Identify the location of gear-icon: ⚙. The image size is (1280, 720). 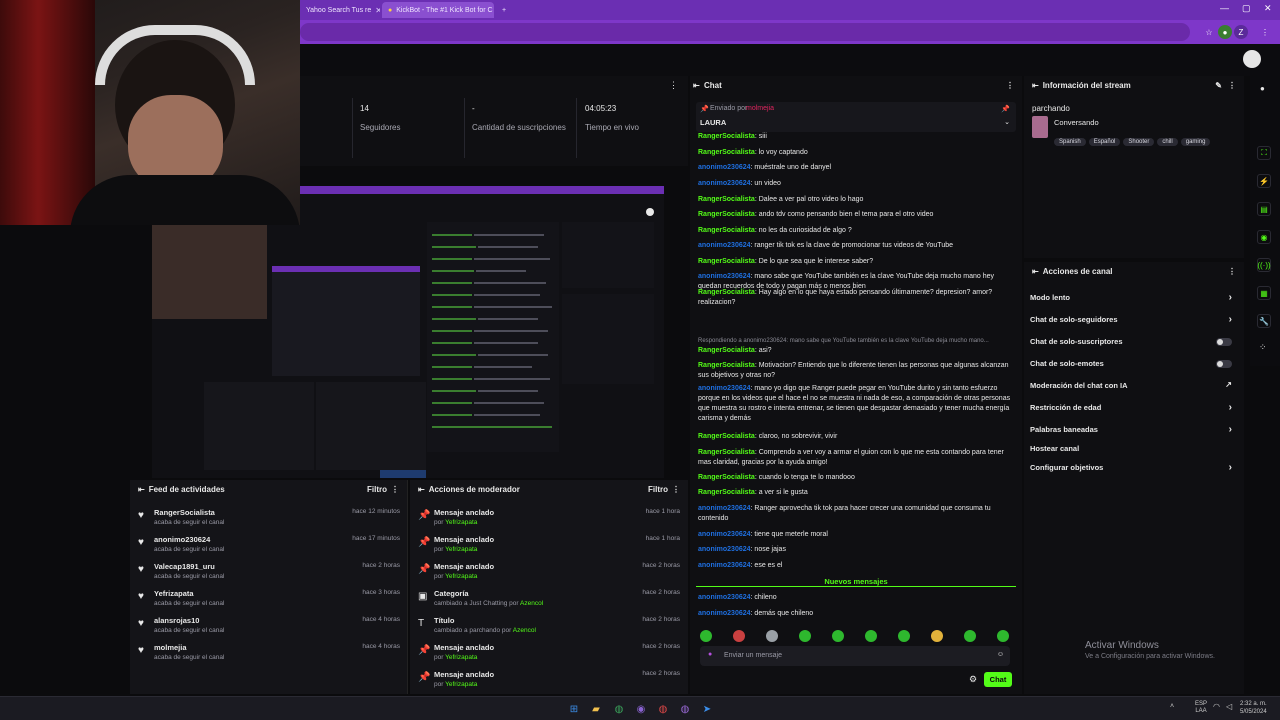
(973, 679).